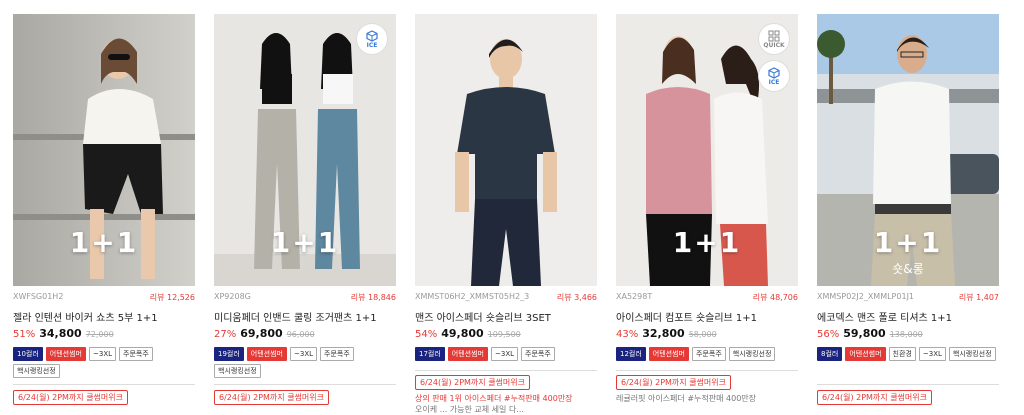 Image resolution: width=1024 pixels, height=415 pixels. Describe the element at coordinates (979, 298) in the screenshot. I see `review-count: 리뷰 1,407` at that location.